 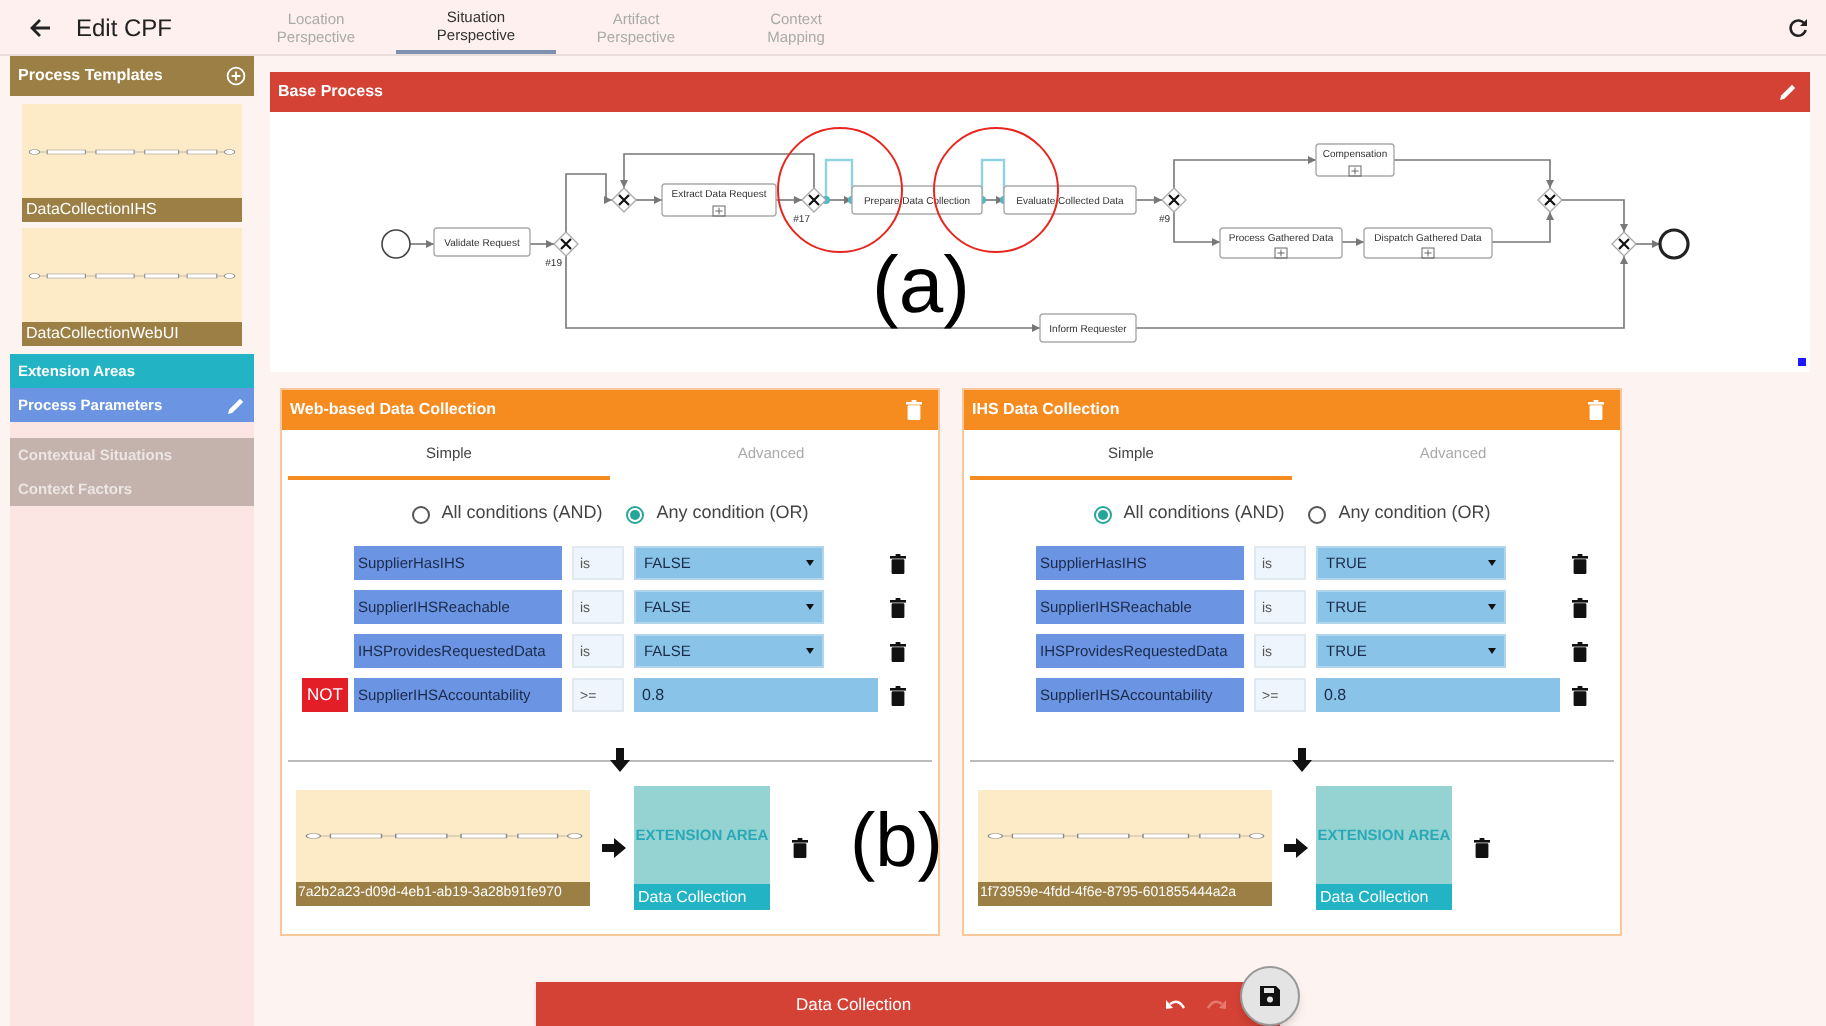 I want to click on page-title: Edit CPF, so click(x=125, y=28).